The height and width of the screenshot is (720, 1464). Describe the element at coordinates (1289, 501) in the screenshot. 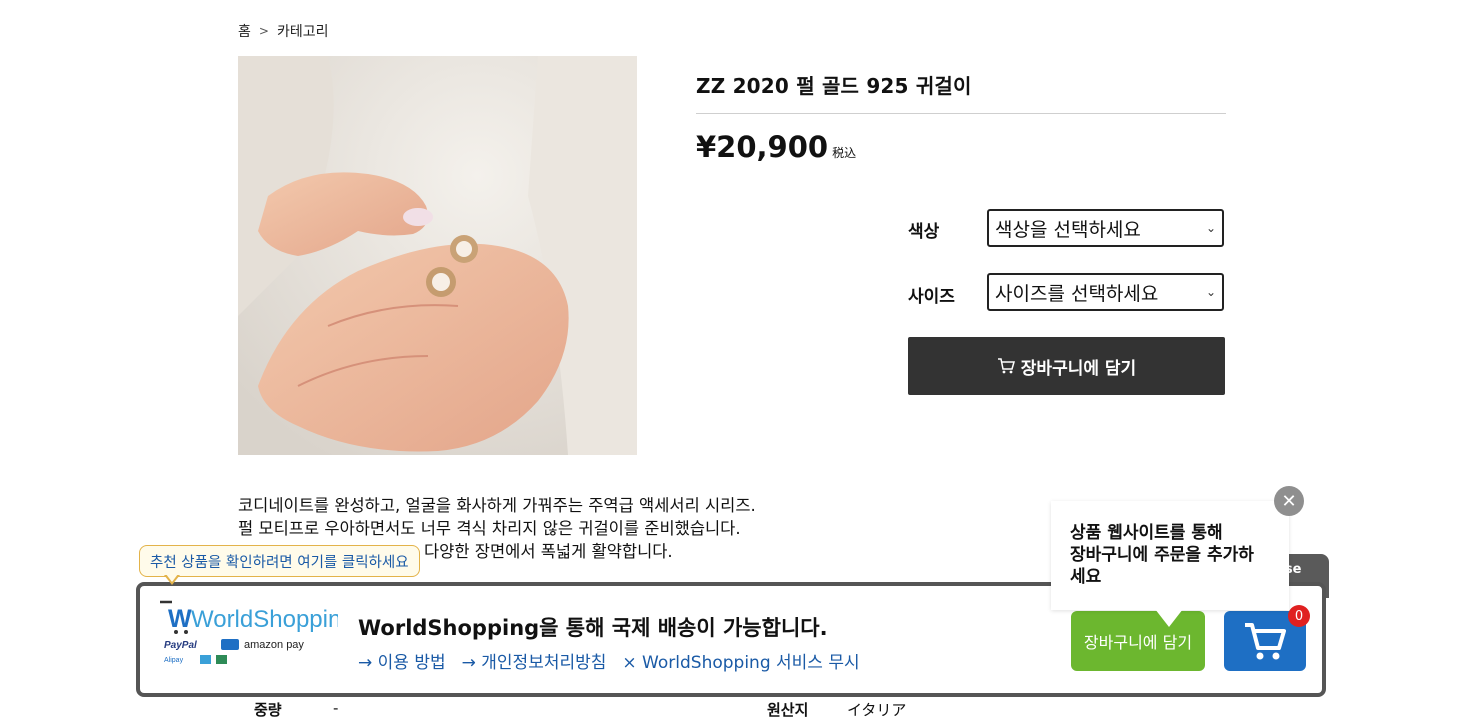

I see `close-icon: ✕` at that location.